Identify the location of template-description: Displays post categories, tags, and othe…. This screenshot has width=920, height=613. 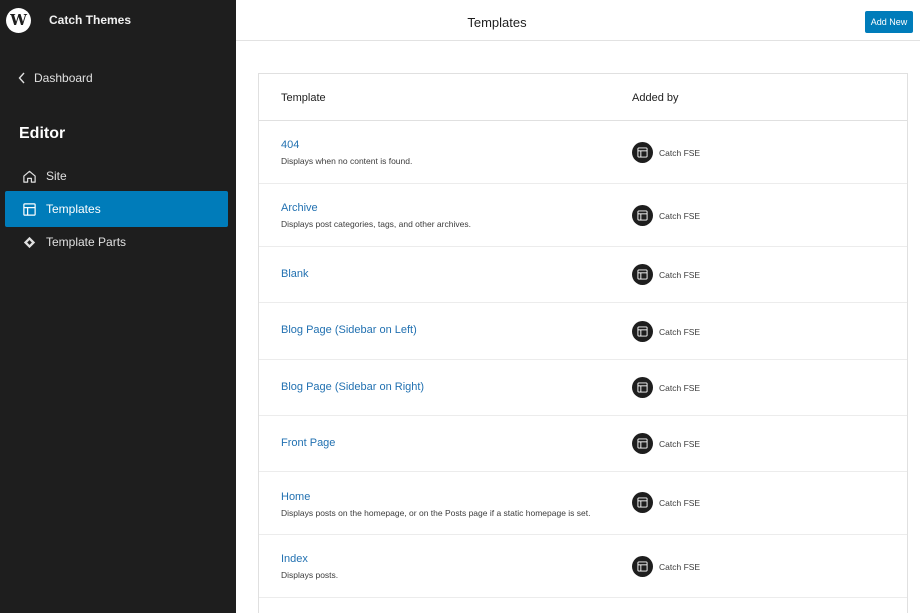
(376, 224).